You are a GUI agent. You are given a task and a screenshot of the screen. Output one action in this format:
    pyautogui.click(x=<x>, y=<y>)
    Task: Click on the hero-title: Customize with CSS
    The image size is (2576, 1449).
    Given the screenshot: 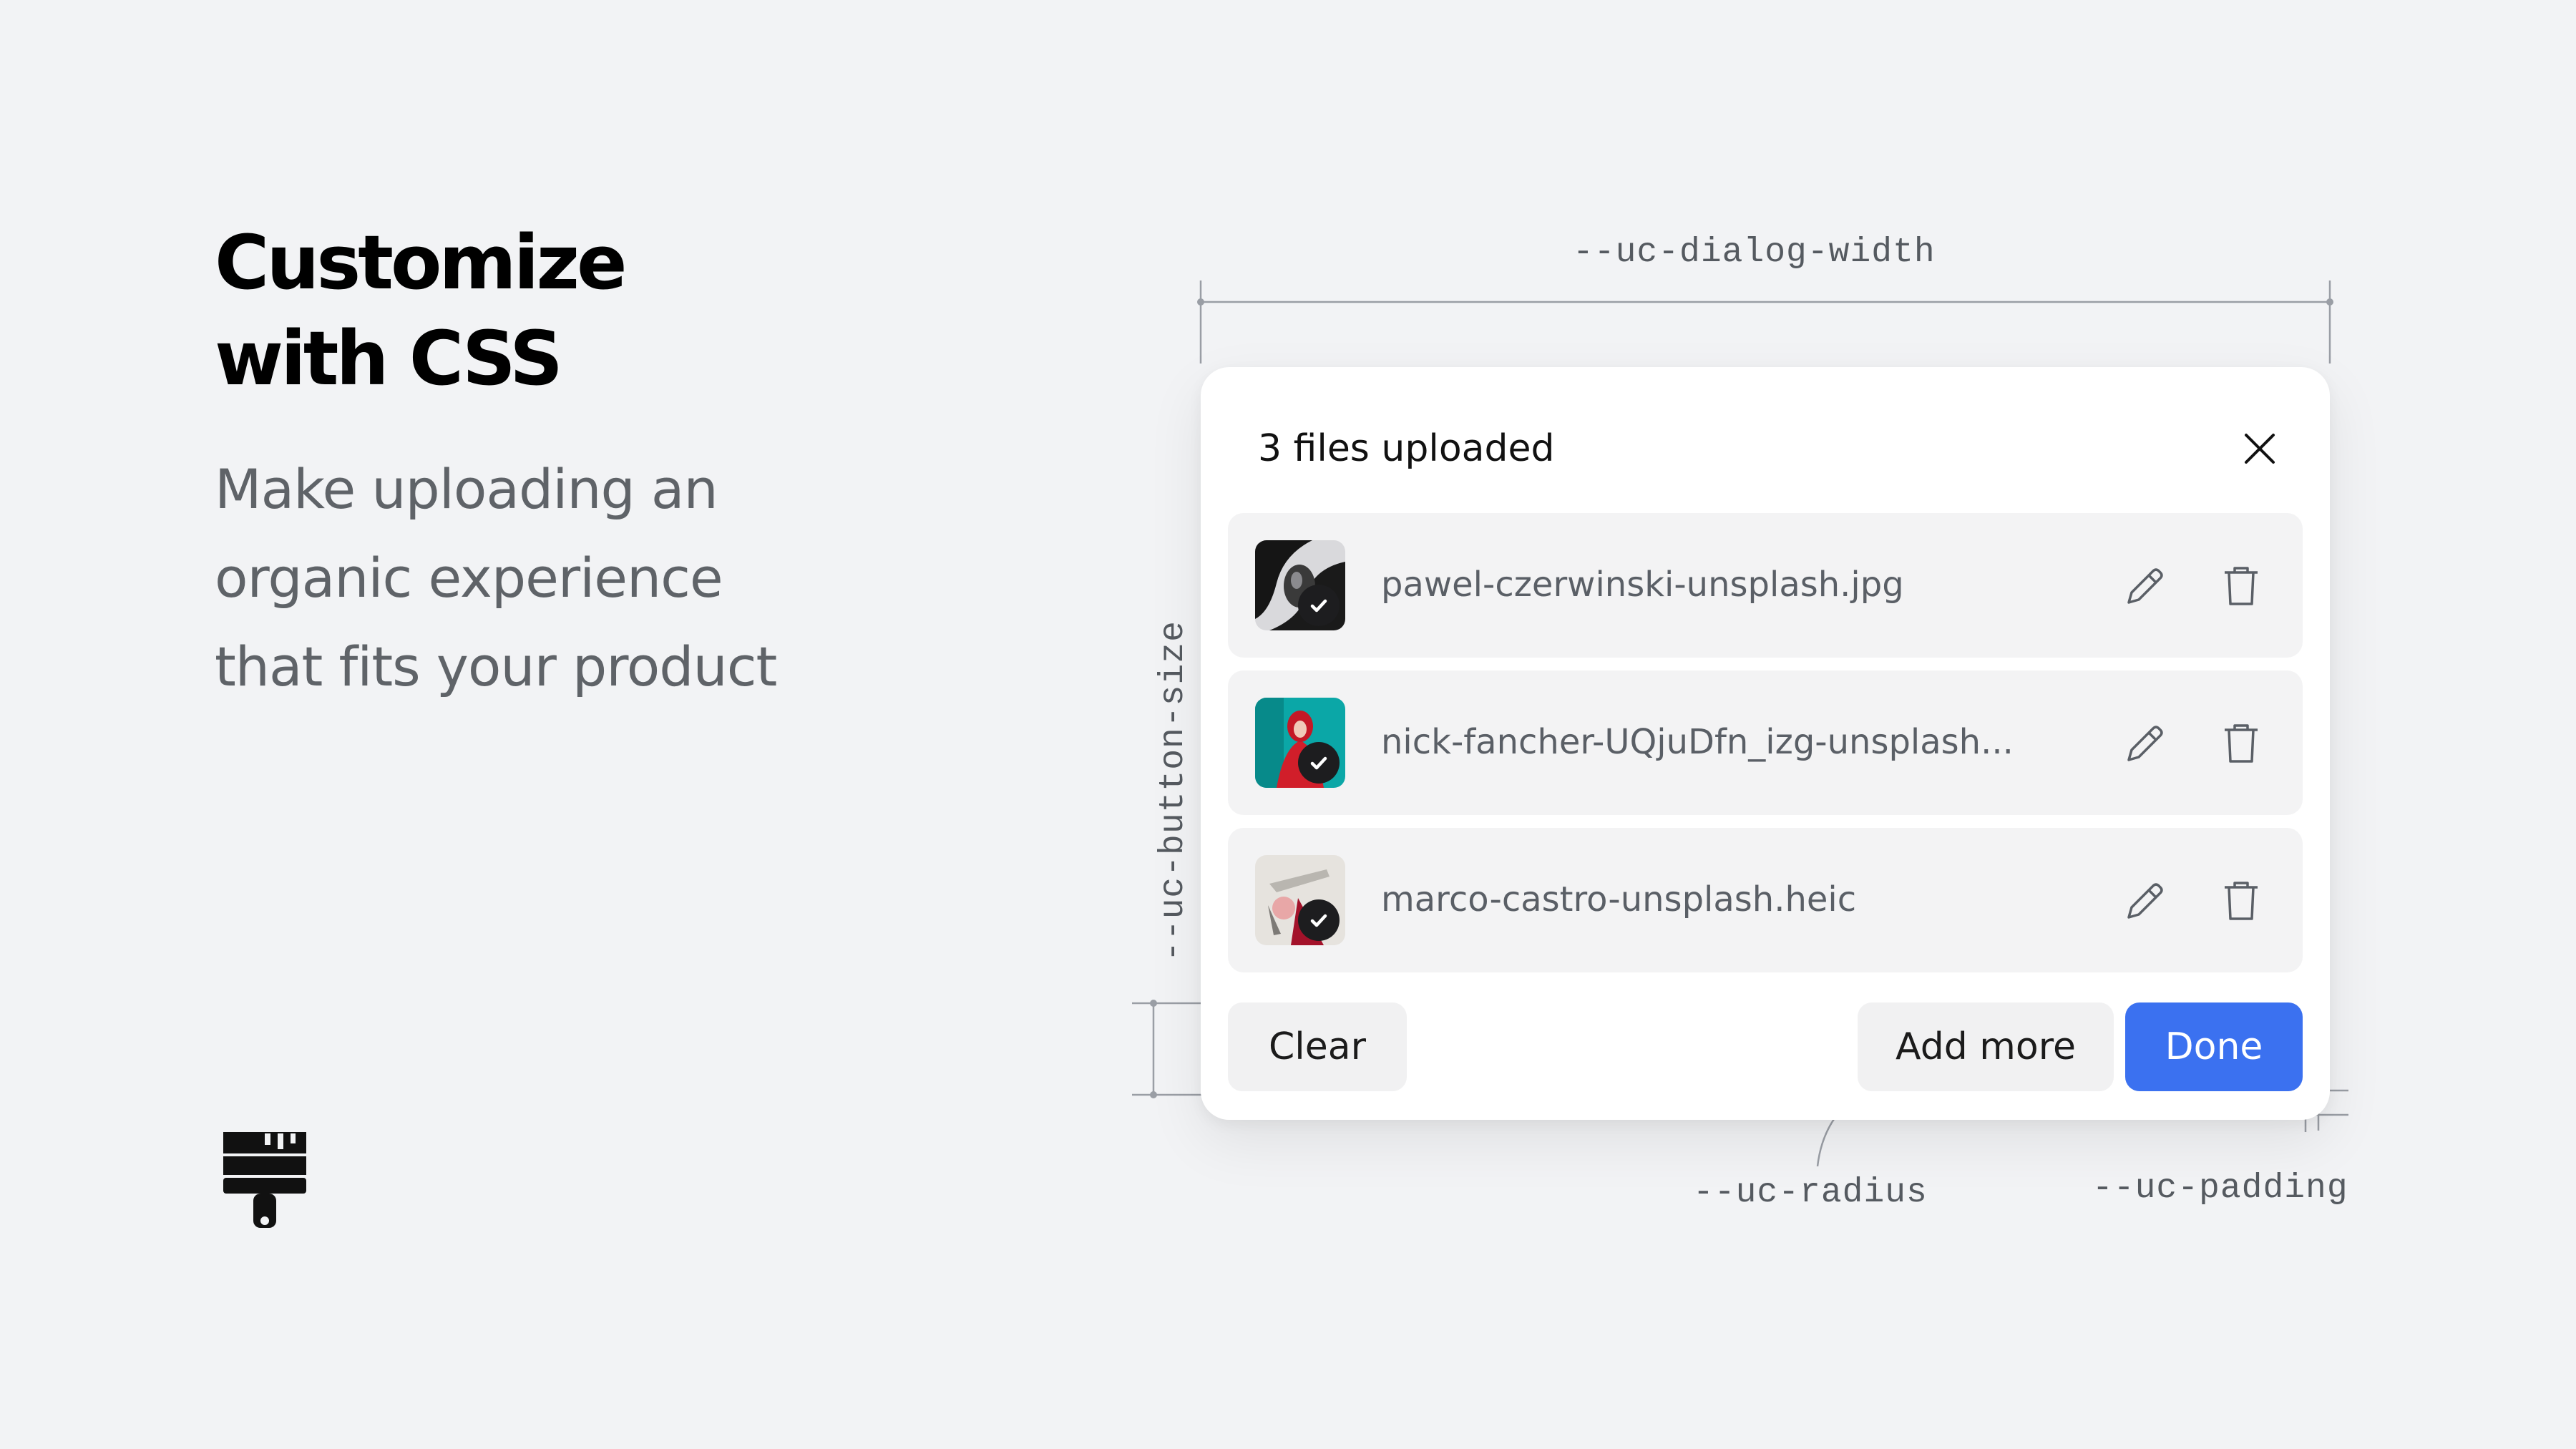 What is the action you would take?
    pyautogui.click(x=421, y=310)
    